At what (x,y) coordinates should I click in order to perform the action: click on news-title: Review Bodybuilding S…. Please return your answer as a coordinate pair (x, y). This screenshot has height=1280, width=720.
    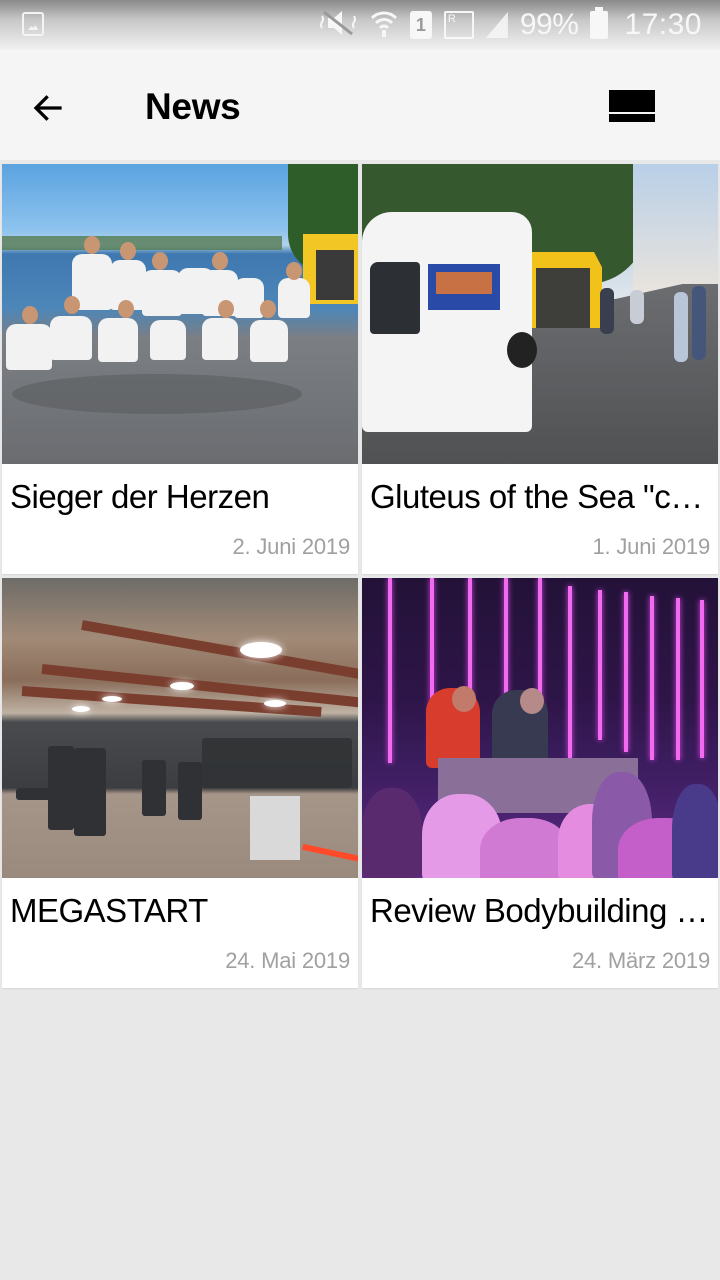
    Looking at the image, I should click on (540, 910).